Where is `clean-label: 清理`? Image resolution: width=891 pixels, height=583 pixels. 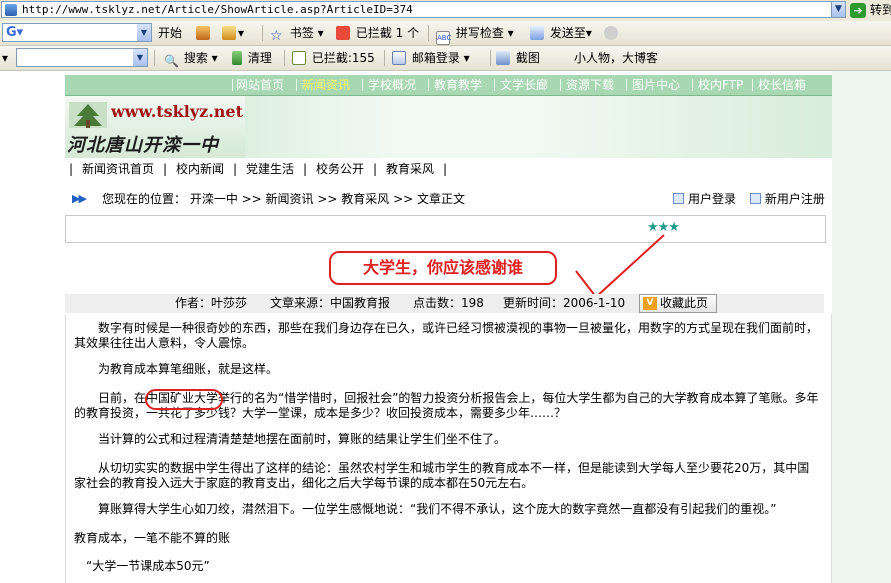 clean-label: 清理 is located at coordinates (259, 58).